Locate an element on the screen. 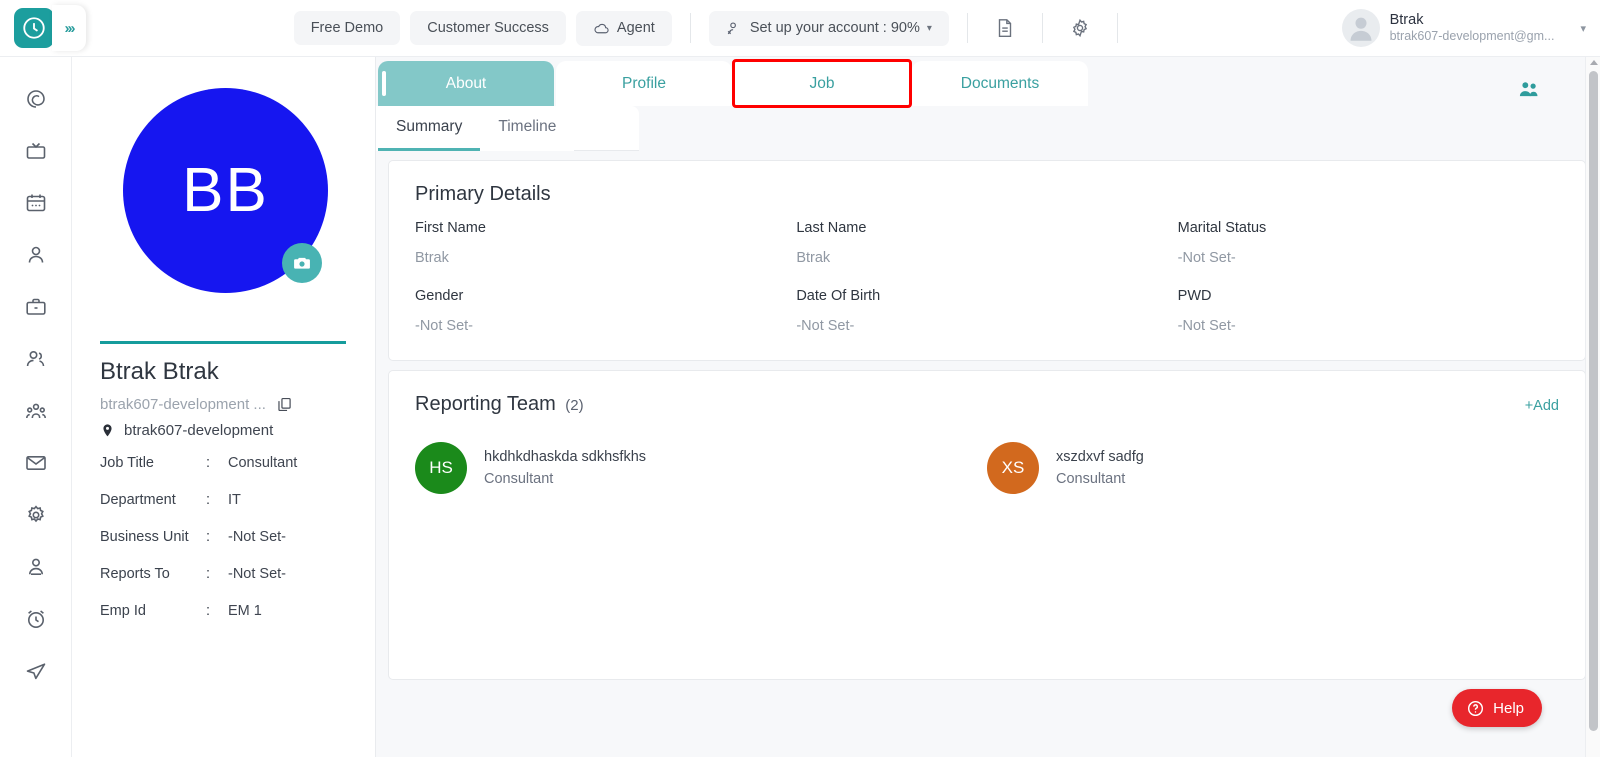  field-label: Last Name is located at coordinates (831, 228).